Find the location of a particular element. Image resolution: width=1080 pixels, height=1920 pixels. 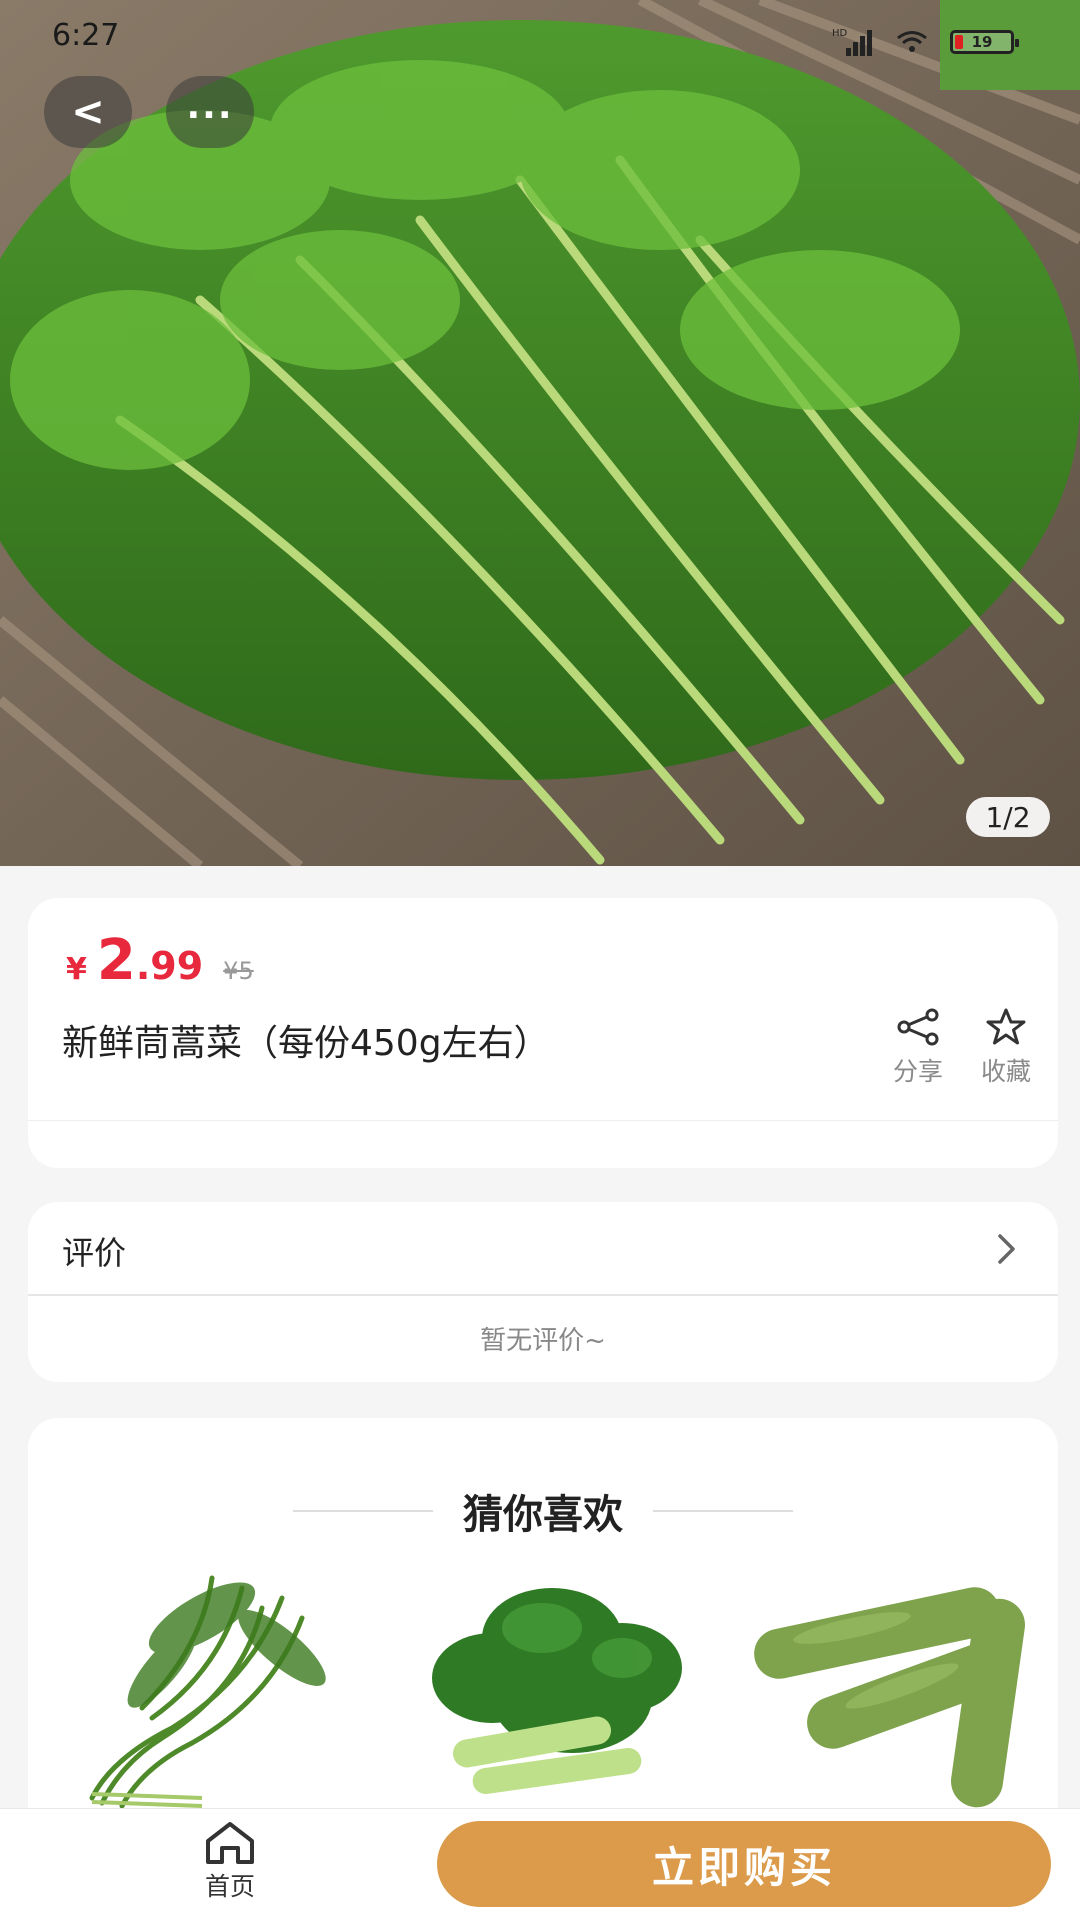

battery-icon: 19 is located at coordinates (984, 42).